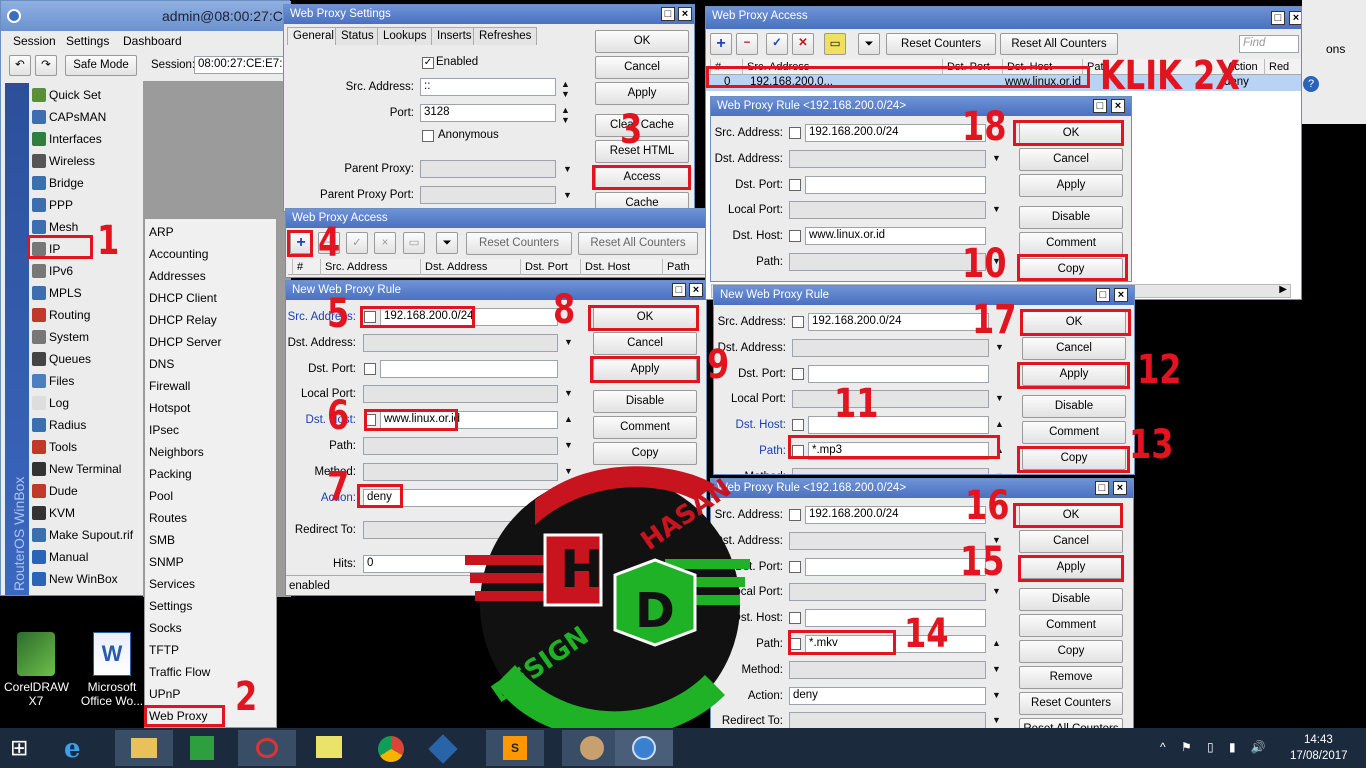 The width and height of the screenshot is (1366, 768). I want to click on add-icon: +, so click(721, 44).